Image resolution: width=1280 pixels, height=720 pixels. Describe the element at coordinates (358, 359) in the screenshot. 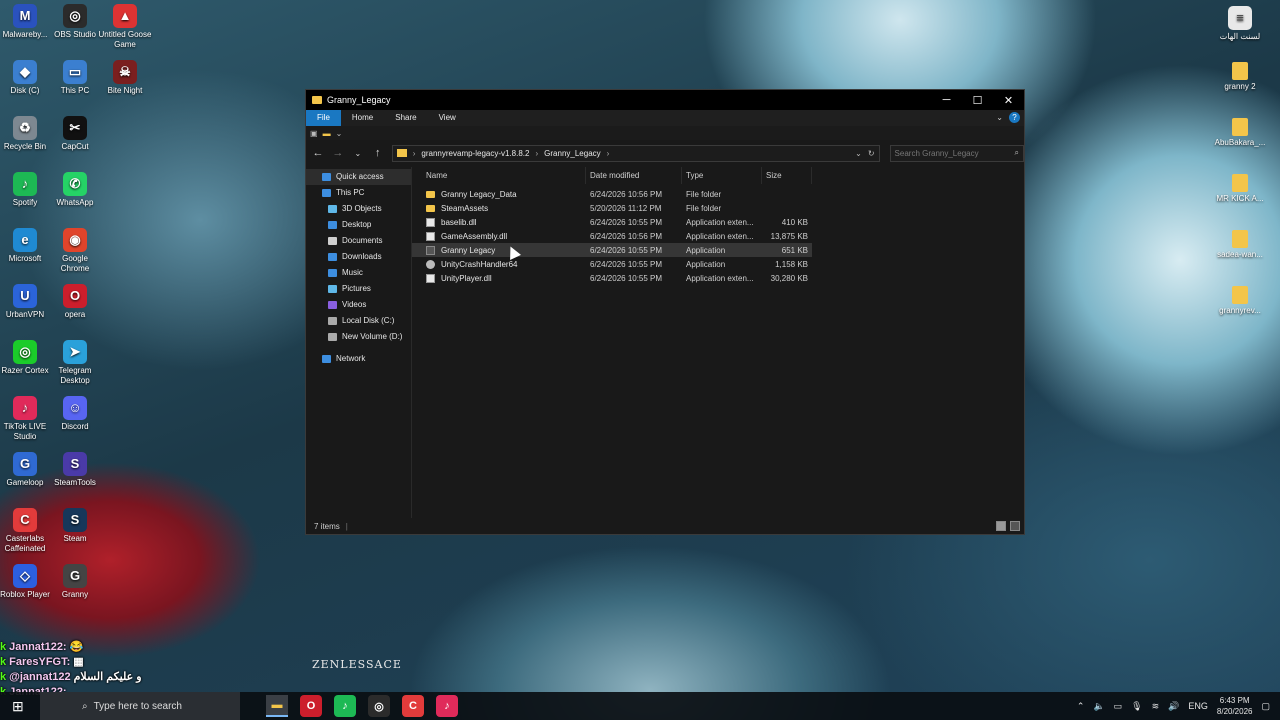

I see `nav-item: Network` at that location.